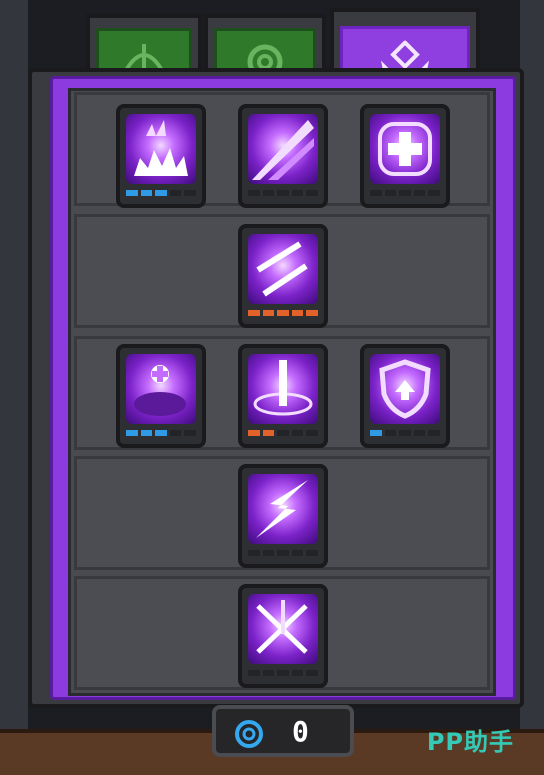 Image resolution: width=544 pixels, height=775 pixels. What do you see at coordinates (283, 269) in the screenshot?
I see `swords-icon` at bounding box center [283, 269].